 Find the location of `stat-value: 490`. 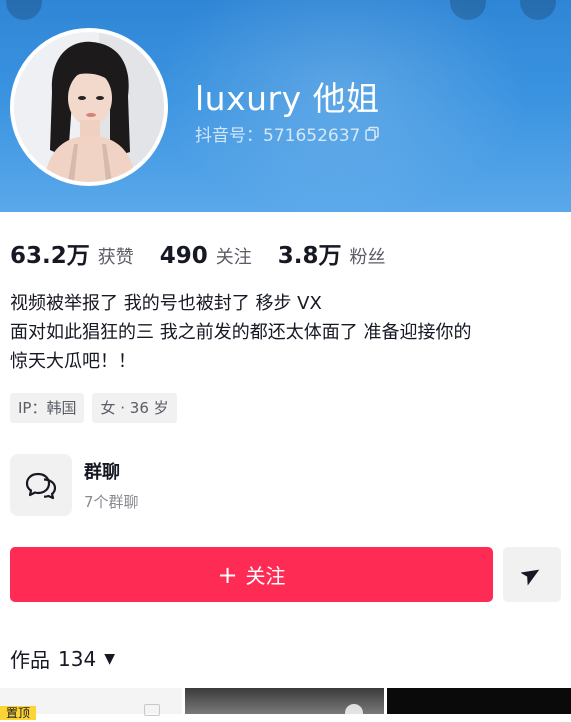

stat-value: 490 is located at coordinates (183, 256).